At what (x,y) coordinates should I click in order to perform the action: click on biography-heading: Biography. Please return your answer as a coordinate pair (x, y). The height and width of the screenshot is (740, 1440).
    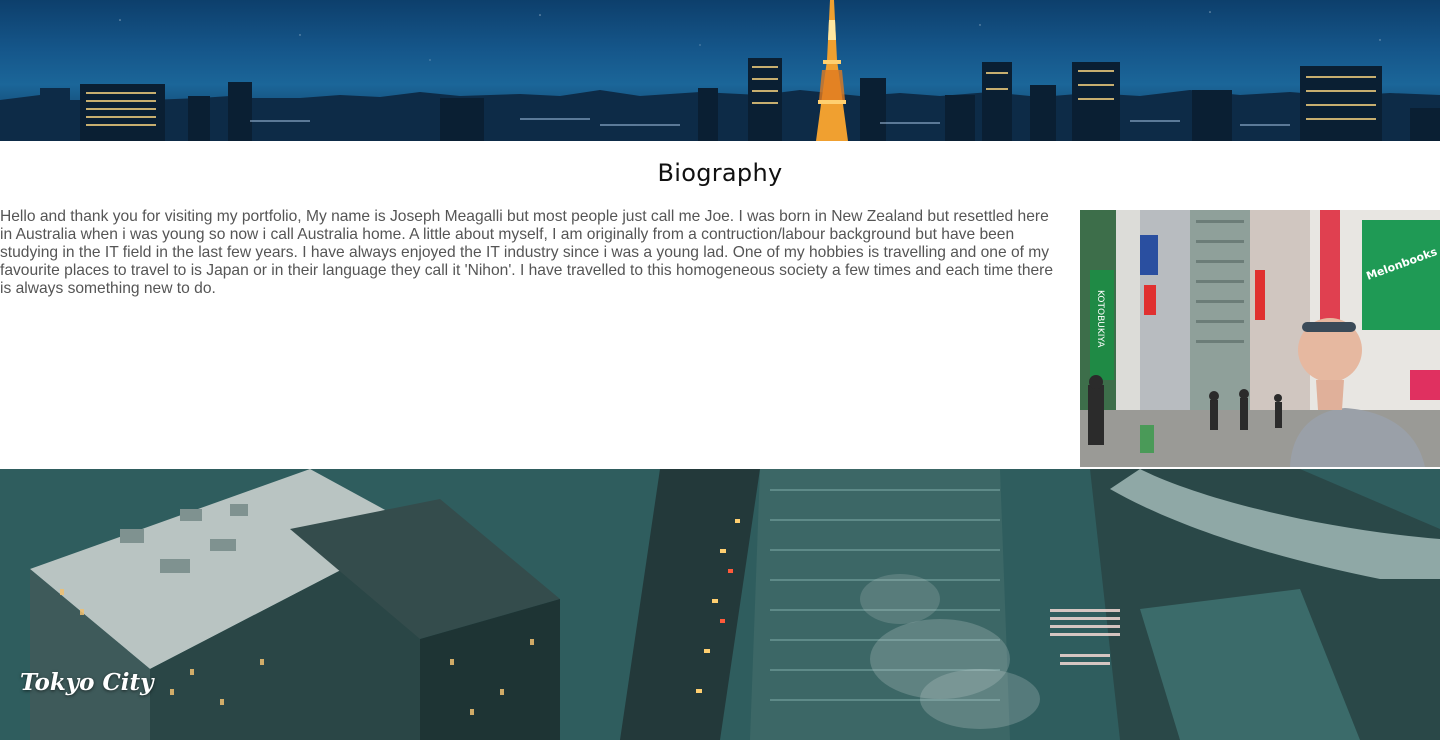
    Looking at the image, I should click on (720, 173).